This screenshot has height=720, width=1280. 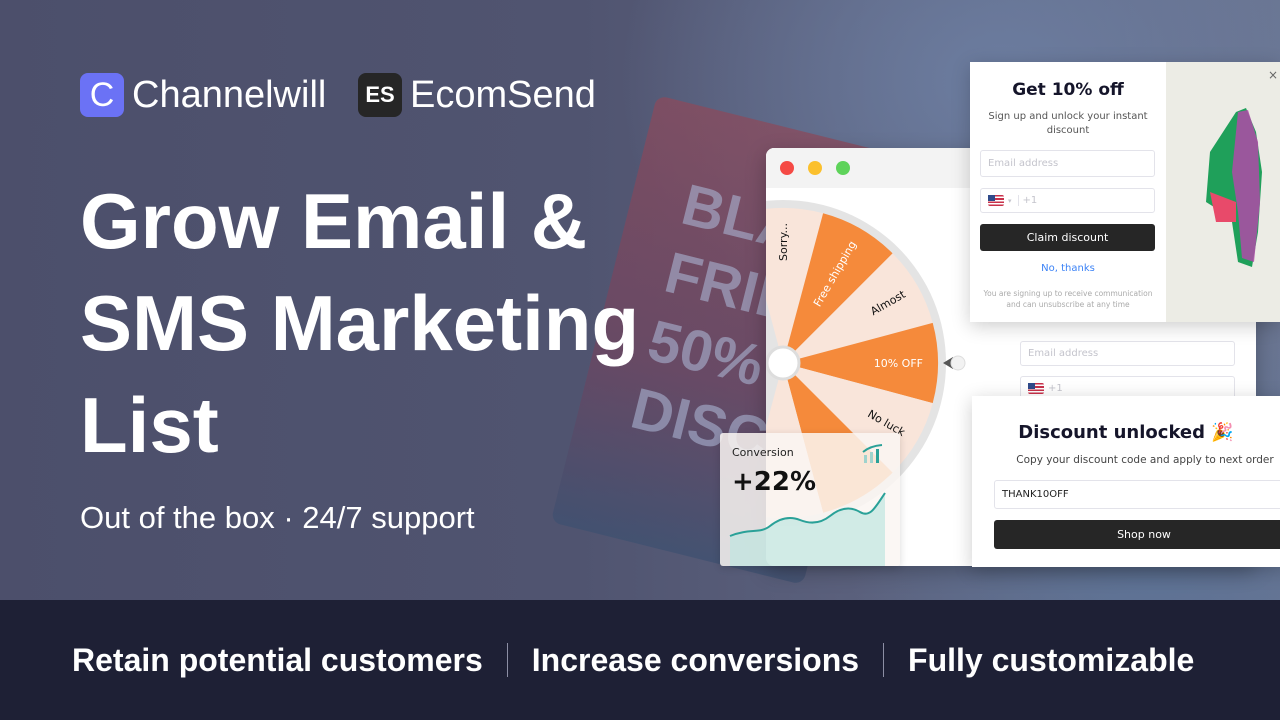 What do you see at coordinates (1126, 432) in the screenshot?
I see `unlocked-title: Discount unlocked 🎉` at bounding box center [1126, 432].